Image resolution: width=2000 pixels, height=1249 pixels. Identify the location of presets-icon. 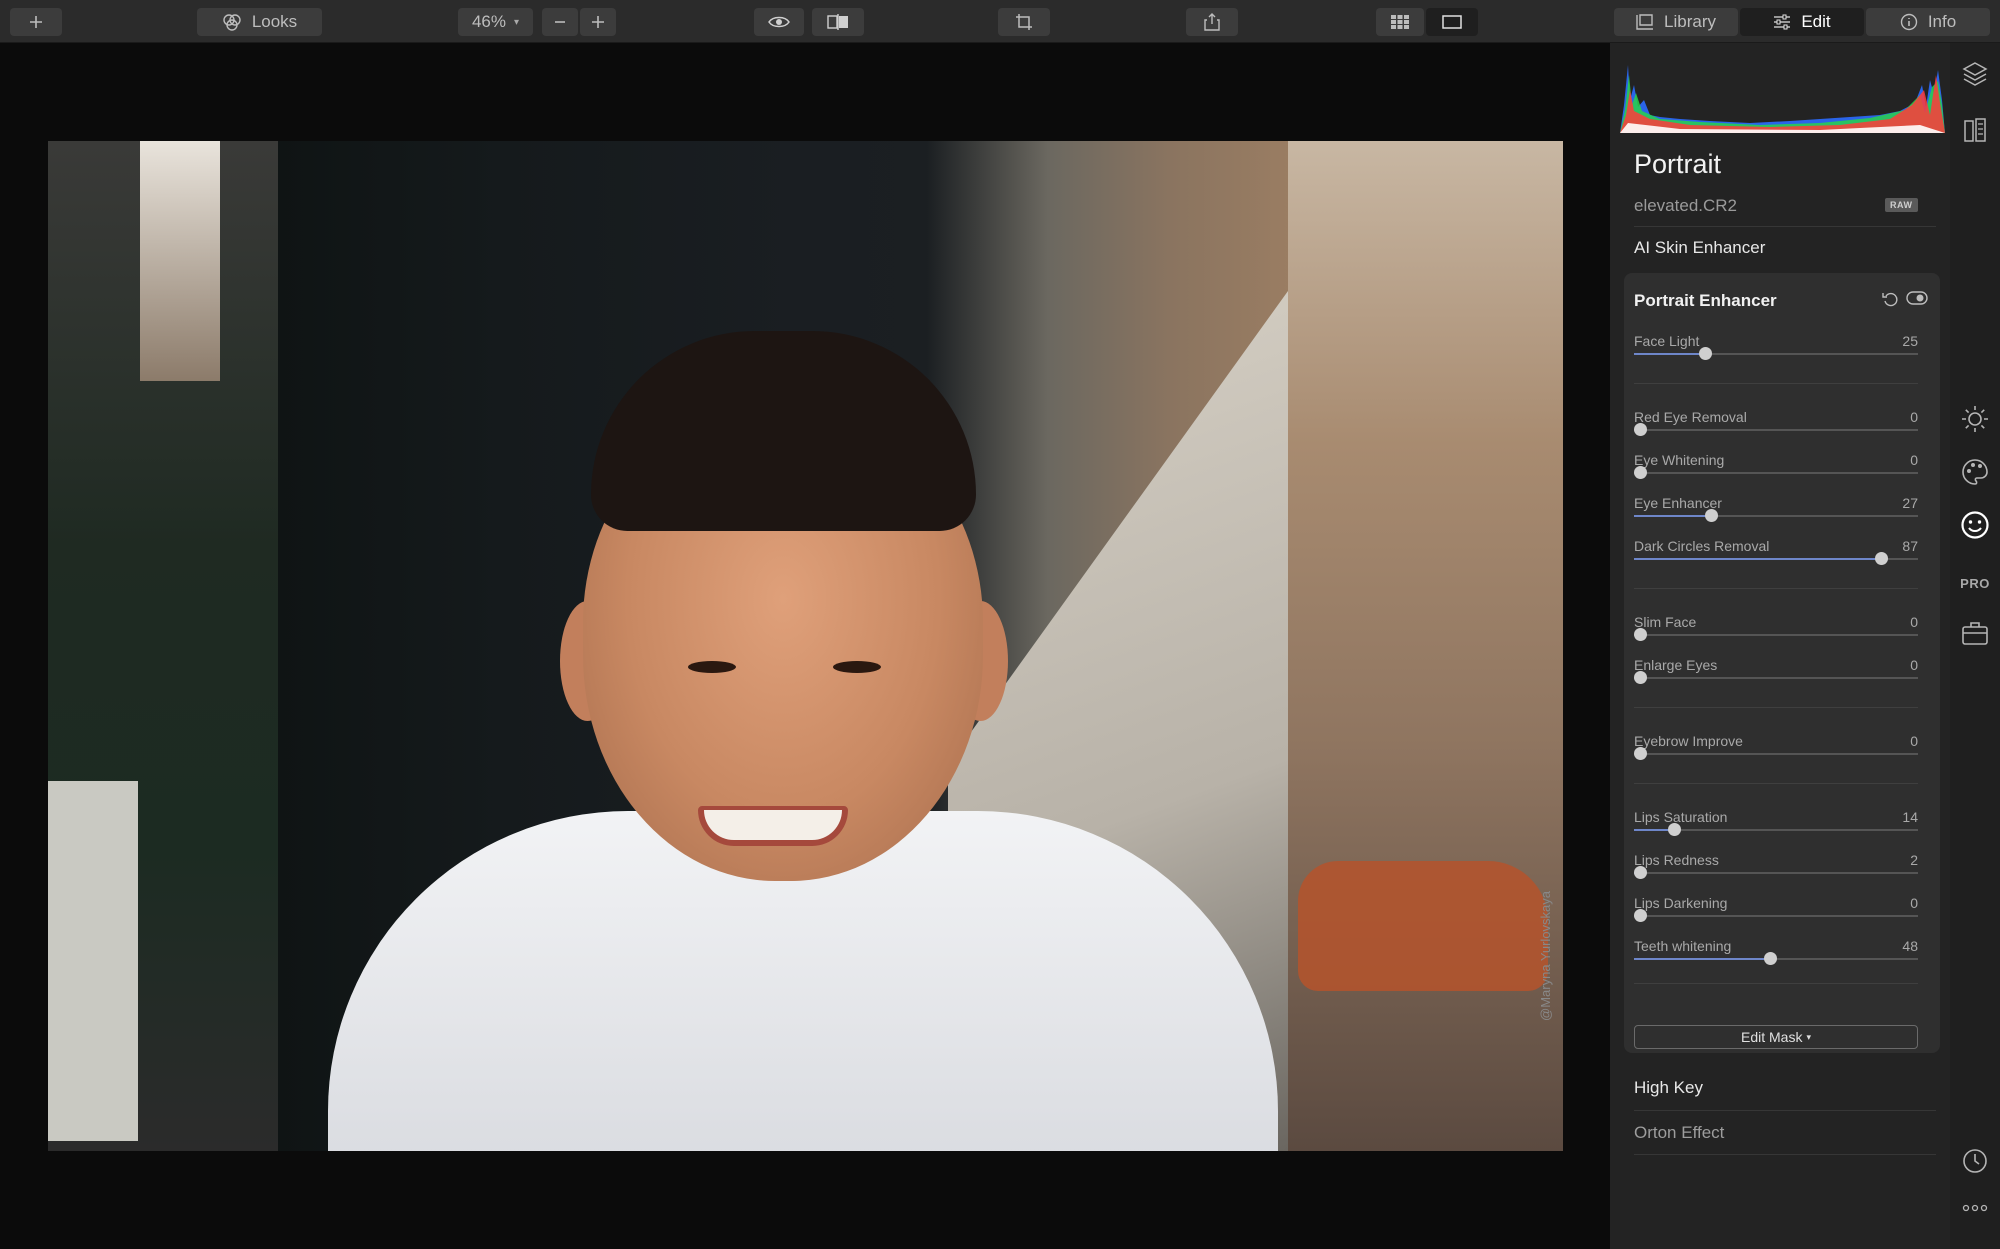
(1975, 130).